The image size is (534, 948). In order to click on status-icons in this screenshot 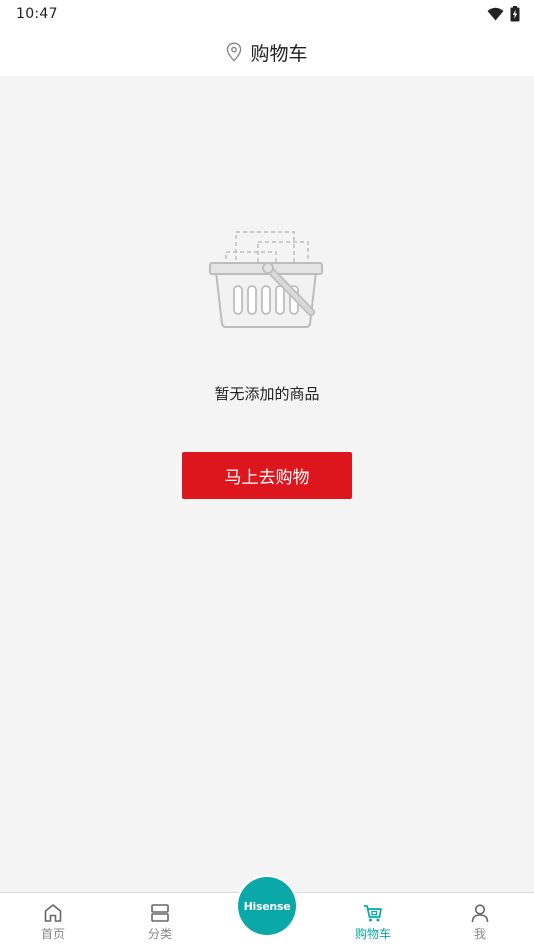, I will do `click(503, 14)`.